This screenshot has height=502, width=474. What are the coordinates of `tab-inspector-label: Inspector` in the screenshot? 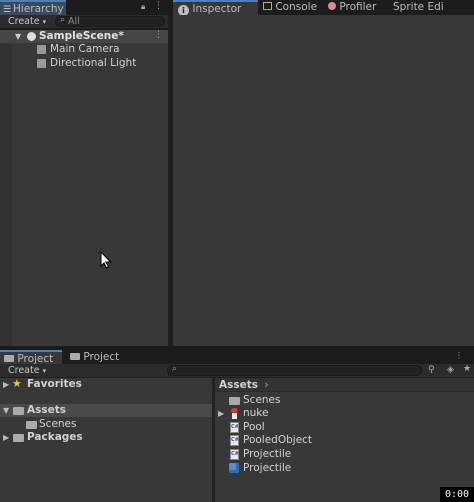 It's located at (217, 9).